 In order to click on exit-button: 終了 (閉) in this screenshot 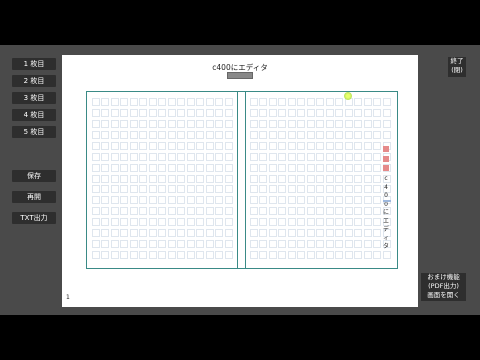, I will do `click(457, 67)`.